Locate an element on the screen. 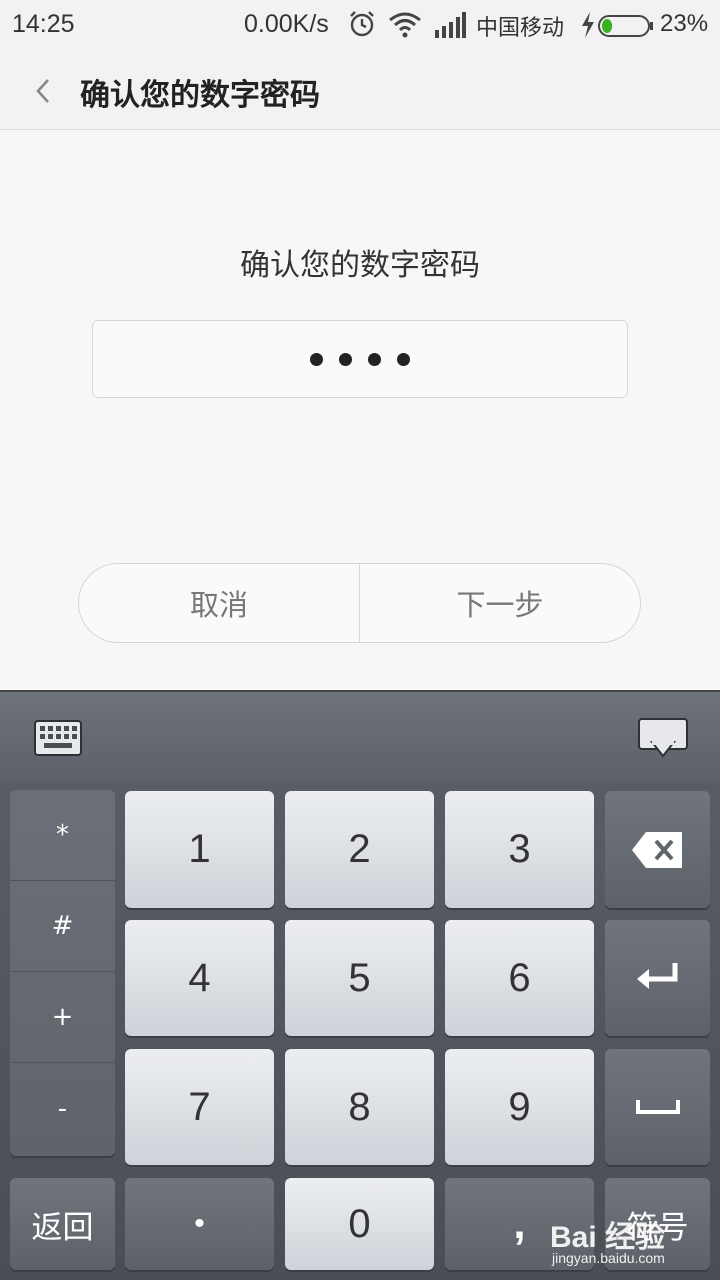 The height and width of the screenshot is (1280, 720). carrier-name: 中国移动 is located at coordinates (520, 28).